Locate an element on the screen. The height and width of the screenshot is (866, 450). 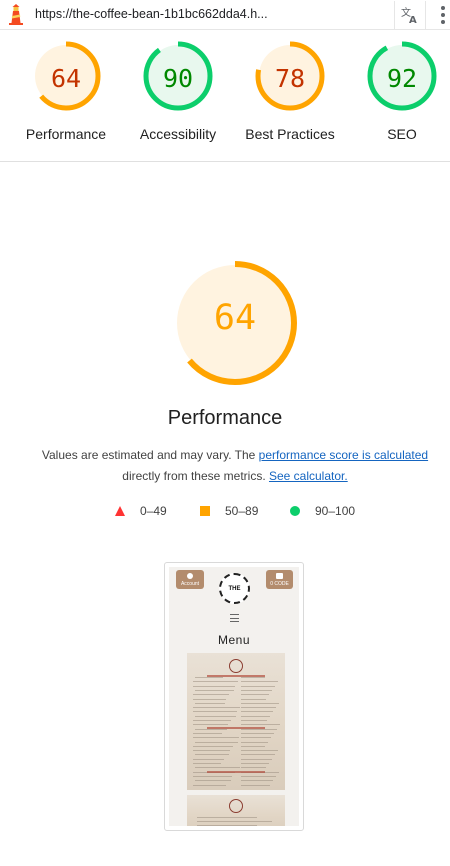
legend-average: 50–89 is located at coordinates (229, 511).